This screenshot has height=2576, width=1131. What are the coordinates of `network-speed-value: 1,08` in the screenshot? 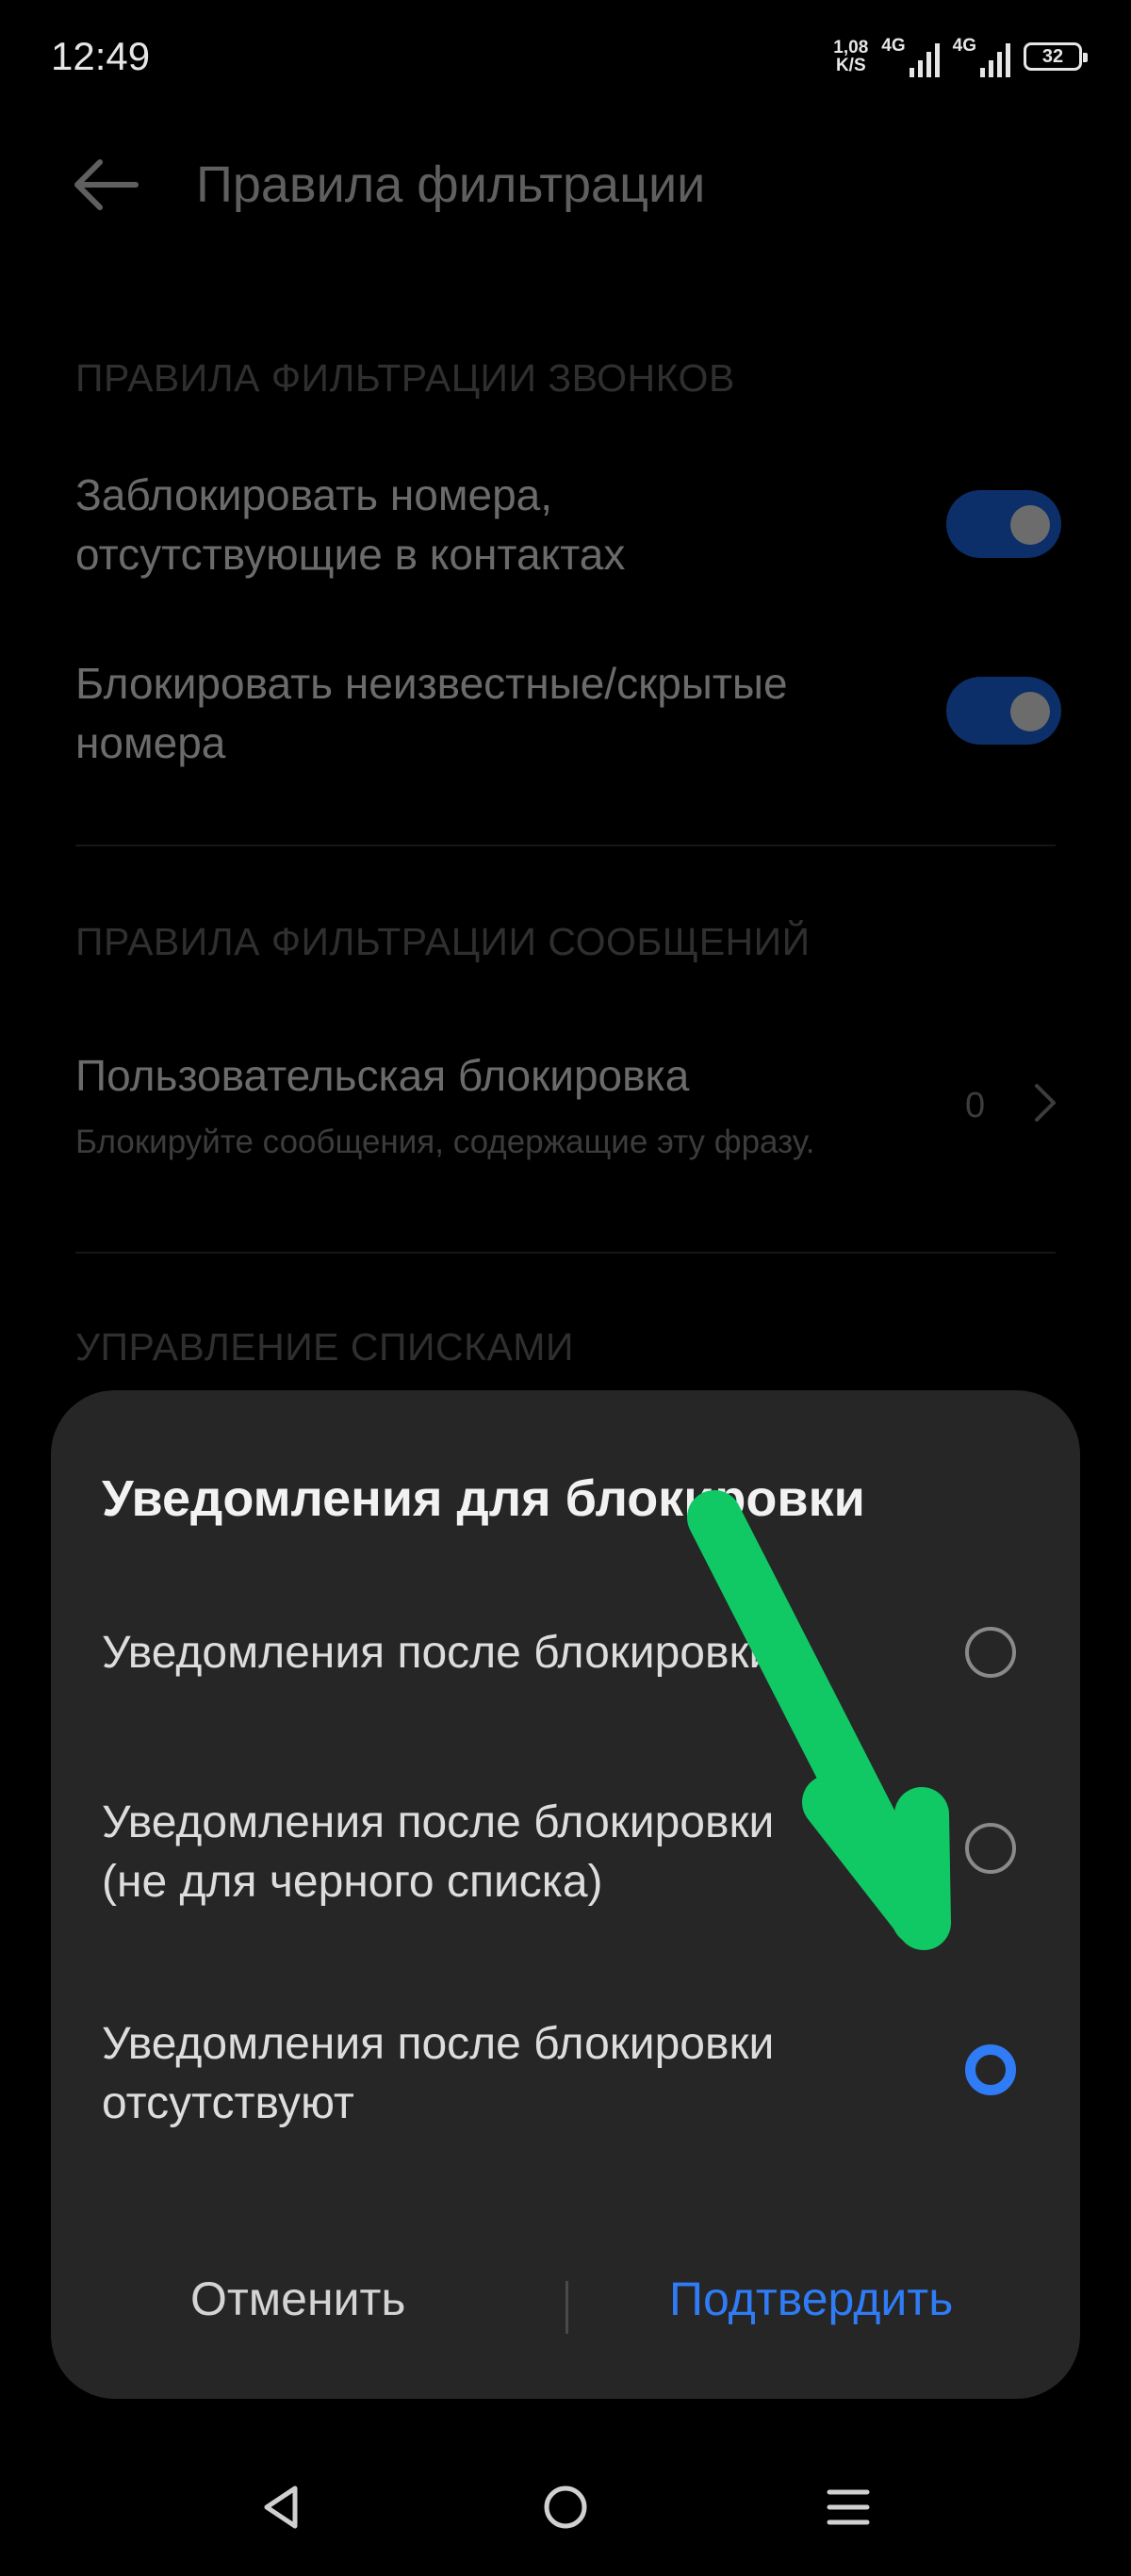 It's located at (851, 47).